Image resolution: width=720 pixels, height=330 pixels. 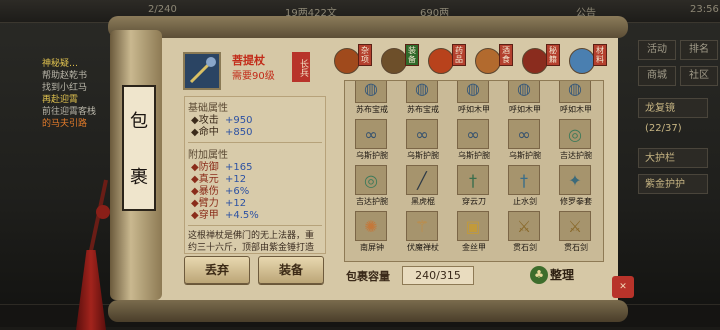 I want to click on attr-name: ◆命中, so click(x=205, y=132).